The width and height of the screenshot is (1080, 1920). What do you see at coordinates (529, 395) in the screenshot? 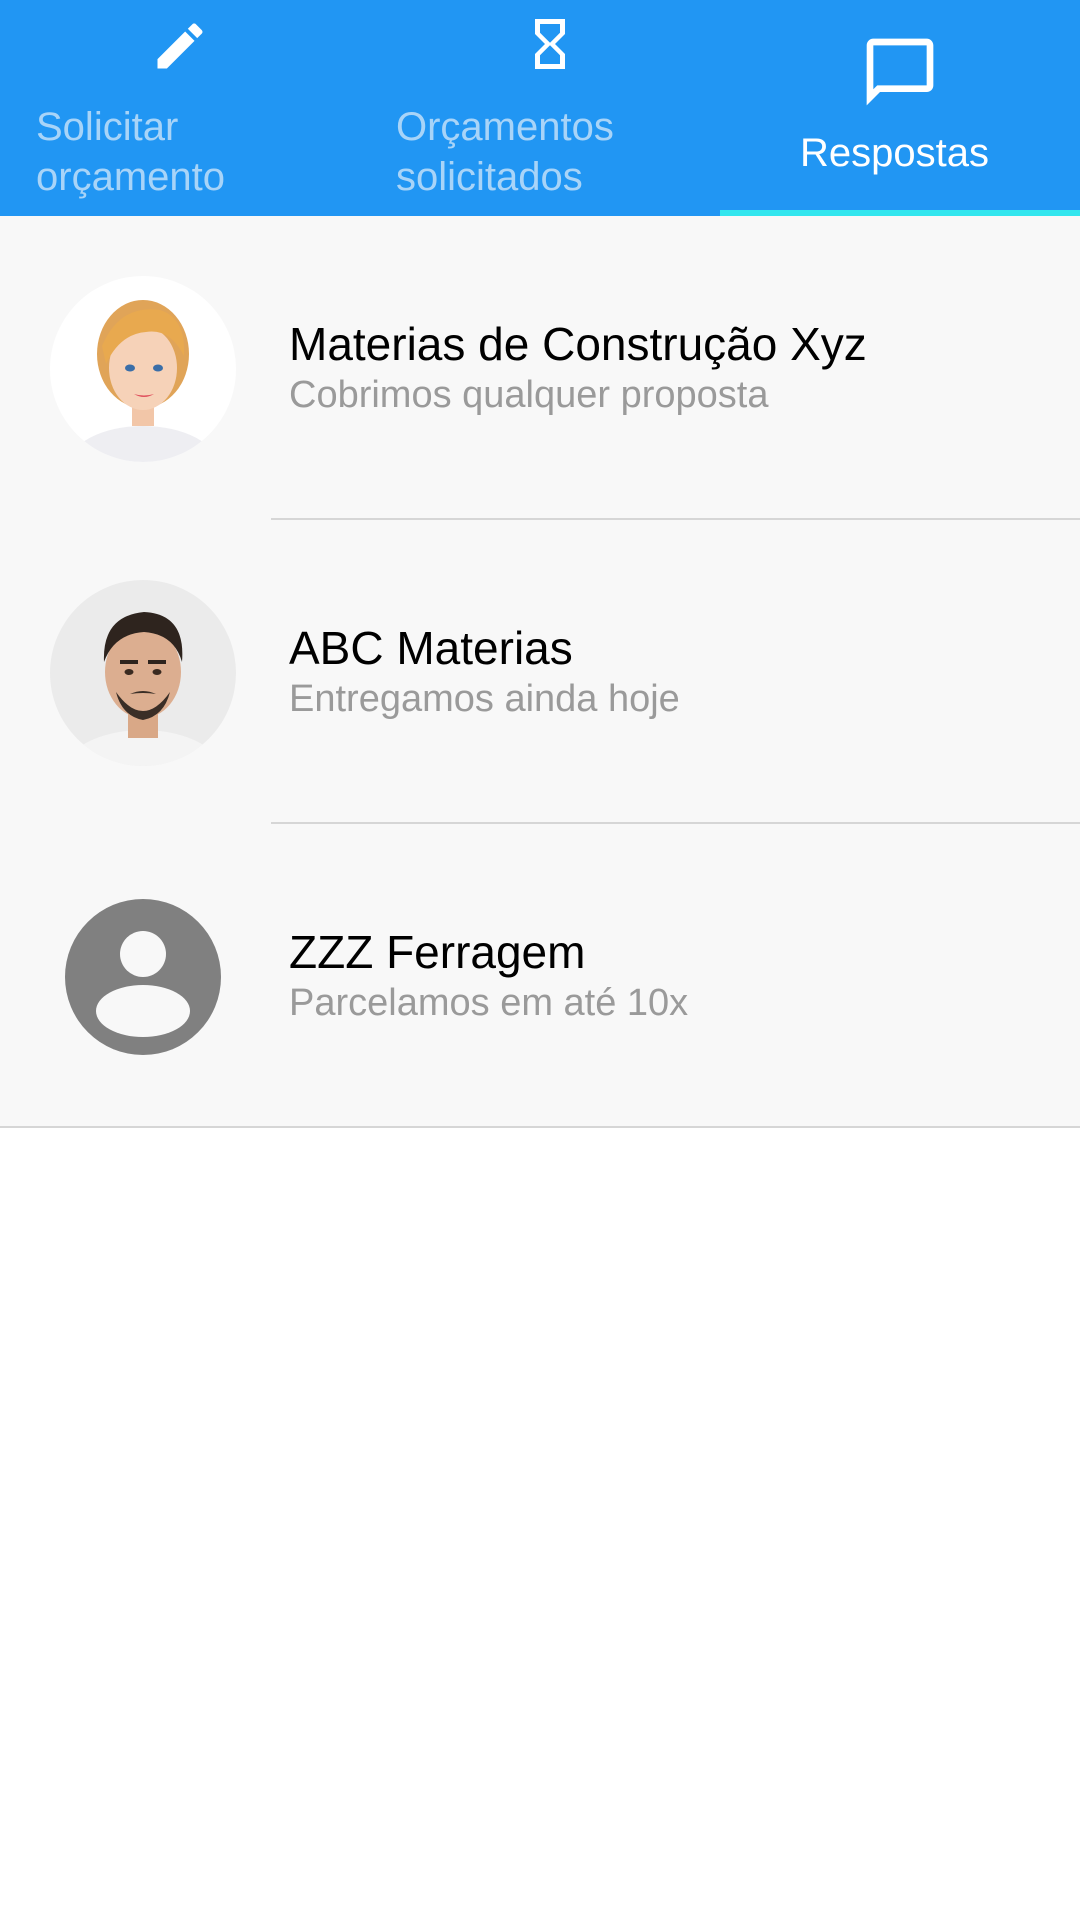
I see `response-message: Cobrimos qualquer proposta` at bounding box center [529, 395].